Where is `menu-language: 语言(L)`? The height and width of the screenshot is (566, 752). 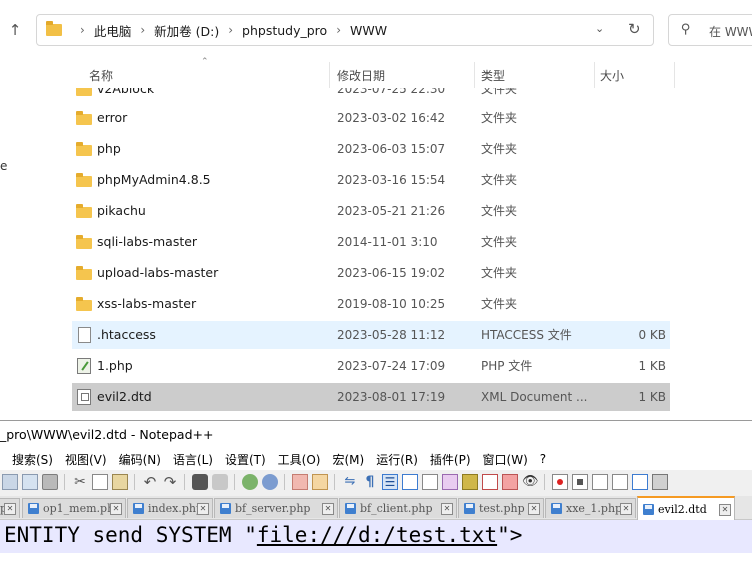 menu-language: 语言(L) is located at coordinates (193, 459).